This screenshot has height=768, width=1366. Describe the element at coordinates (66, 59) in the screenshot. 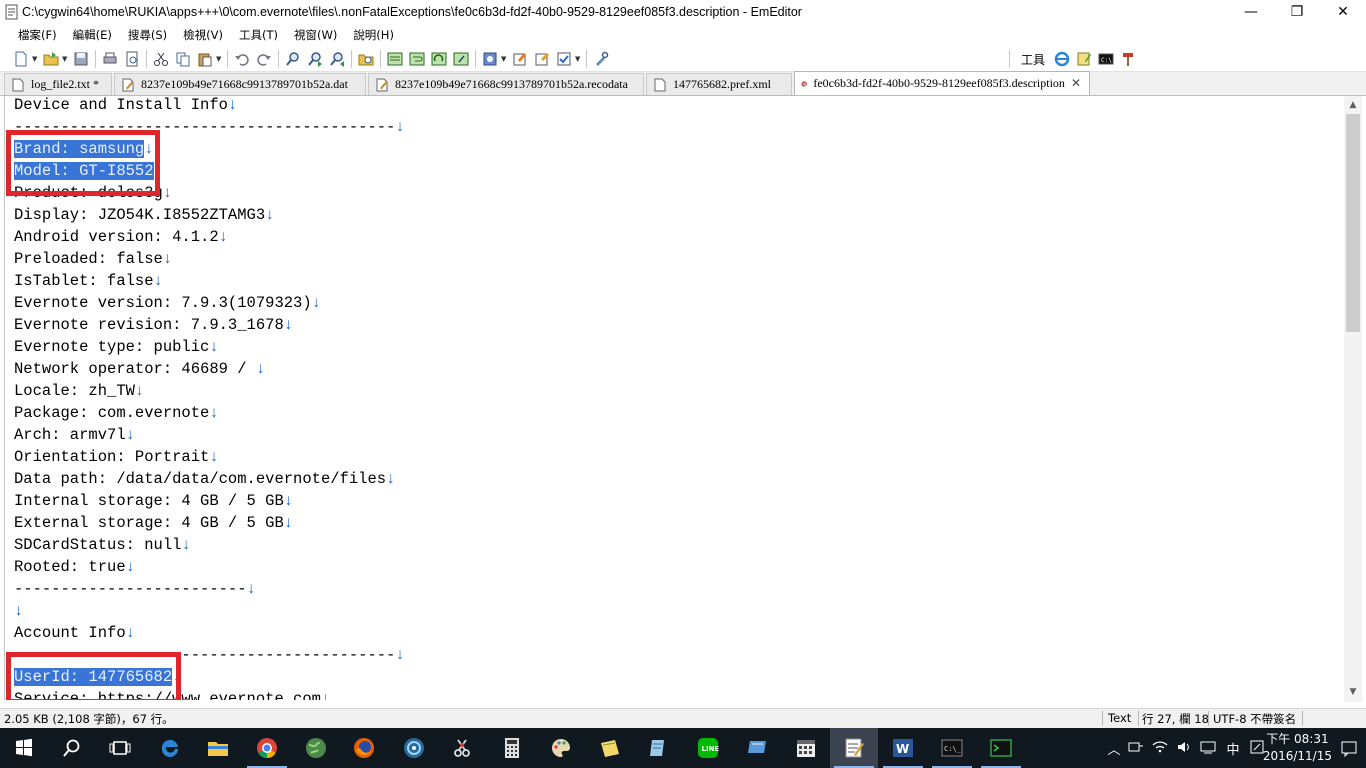

I see `open-dropdown-icon: ▼` at that location.